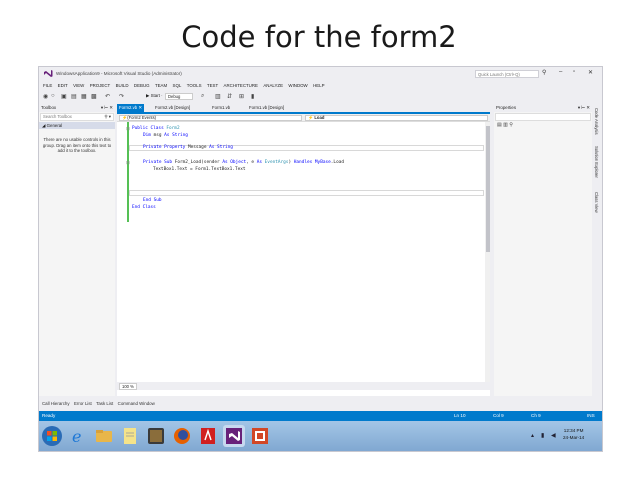  Describe the element at coordinates (77, 108) in the screenshot. I see `toolbox-header: Toolbox ▾ ⊢ ✕` at that location.